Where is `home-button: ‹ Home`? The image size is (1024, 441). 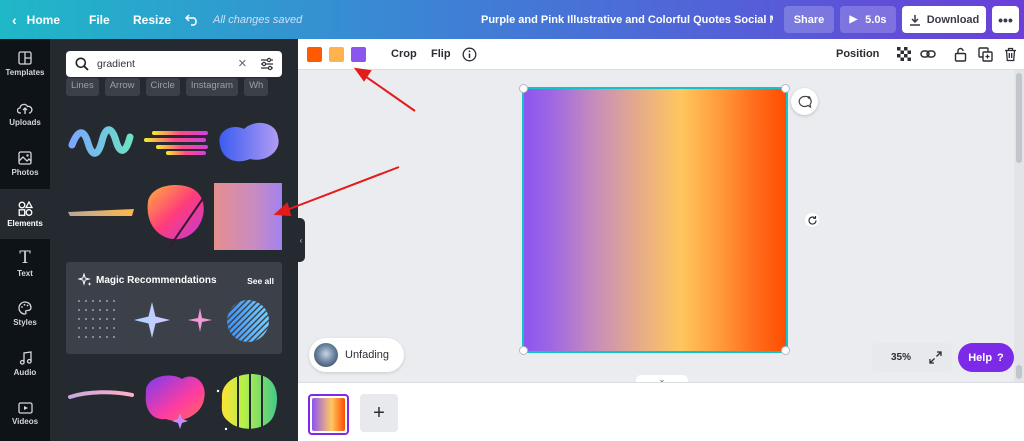 home-button: ‹ Home is located at coordinates (36, 19).